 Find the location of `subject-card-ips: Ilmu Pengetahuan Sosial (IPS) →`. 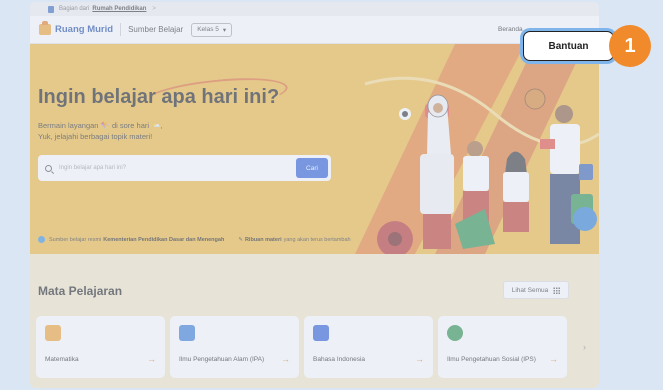

subject-card-ips: Ilmu Pengetahuan Sosial (IPS) → is located at coordinates (502, 347).